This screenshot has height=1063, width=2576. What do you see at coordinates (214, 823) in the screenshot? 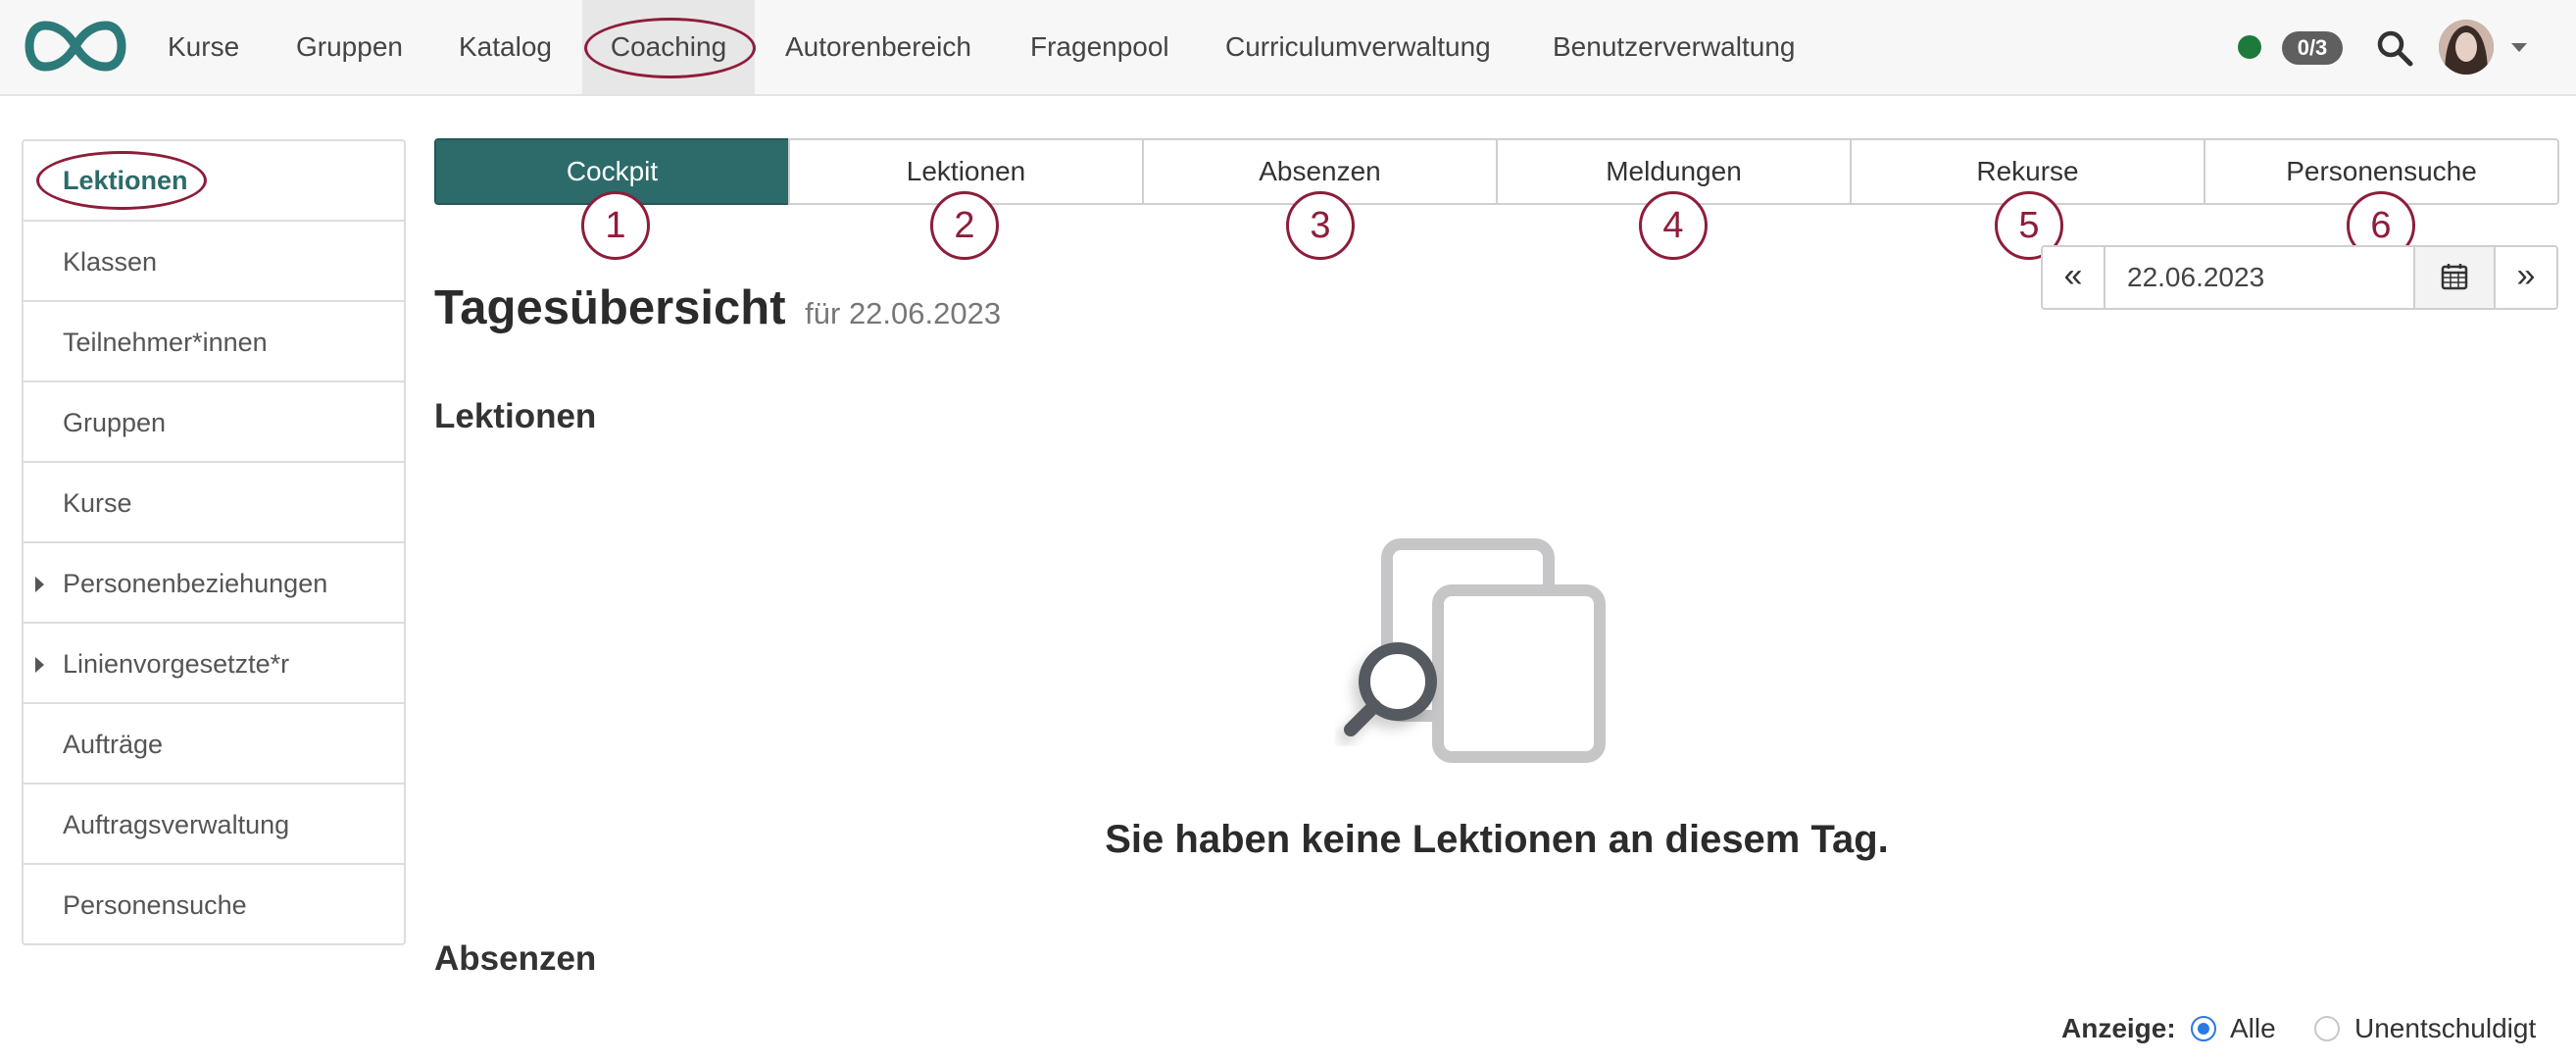
I see `sidebar-item-auftragsverwaltung: Auftragsverwaltung` at bounding box center [214, 823].